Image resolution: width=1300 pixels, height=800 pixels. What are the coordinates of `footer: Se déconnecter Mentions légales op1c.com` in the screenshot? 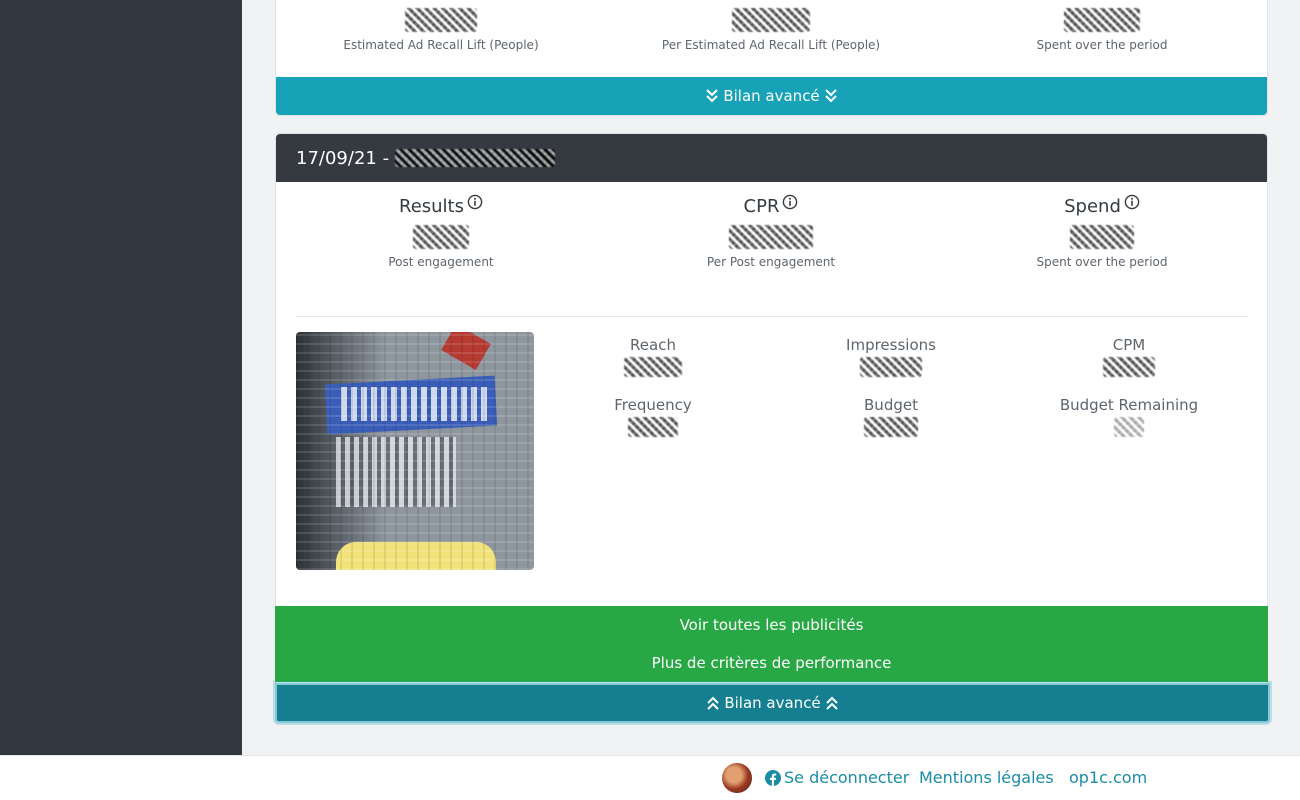 It's located at (650, 777).